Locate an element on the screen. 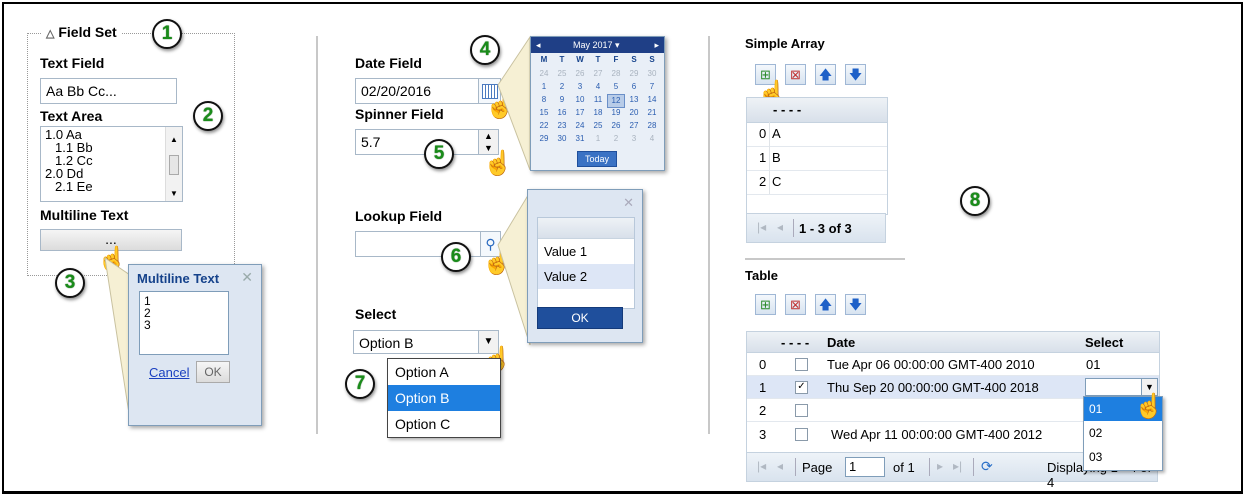 The image size is (1249, 499). multiline-textarea: 1 2 3 is located at coordinates (184, 323).